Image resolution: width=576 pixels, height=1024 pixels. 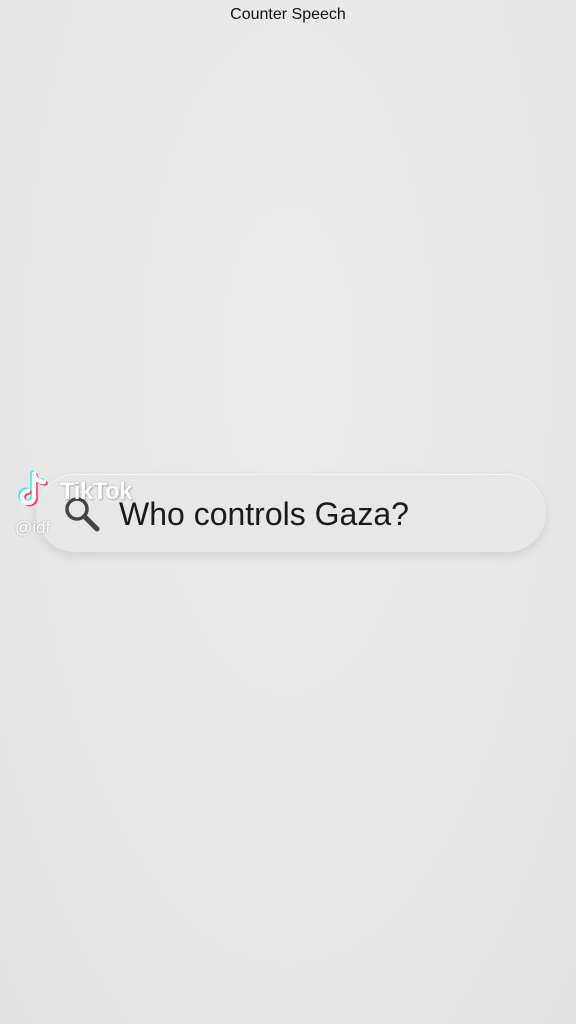 I want to click on tiktok-handle: @idf, so click(x=33, y=527).